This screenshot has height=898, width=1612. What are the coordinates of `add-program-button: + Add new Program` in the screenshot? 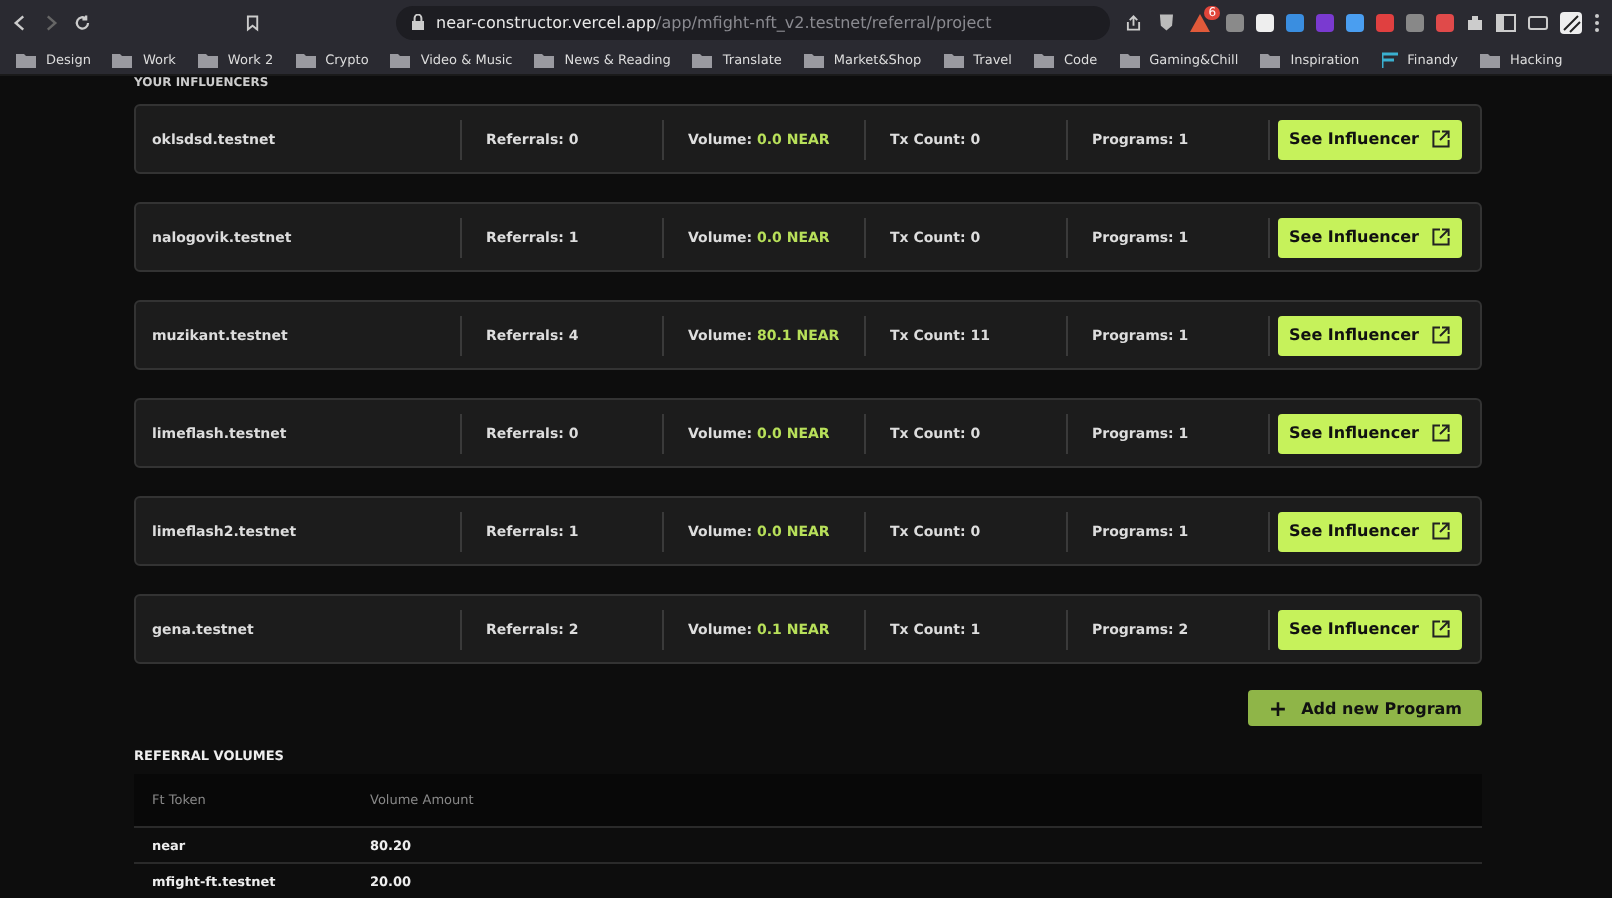 It's located at (1365, 708).